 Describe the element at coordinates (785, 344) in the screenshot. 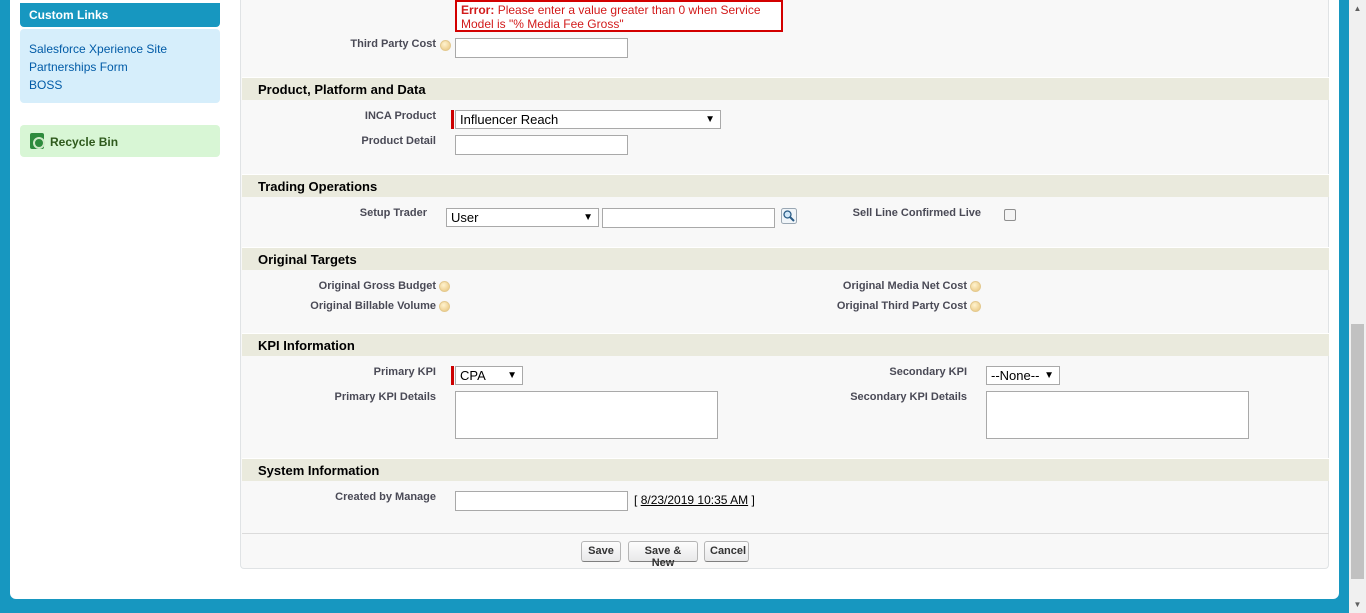

I see `section-kpi-header: KPI Information` at that location.